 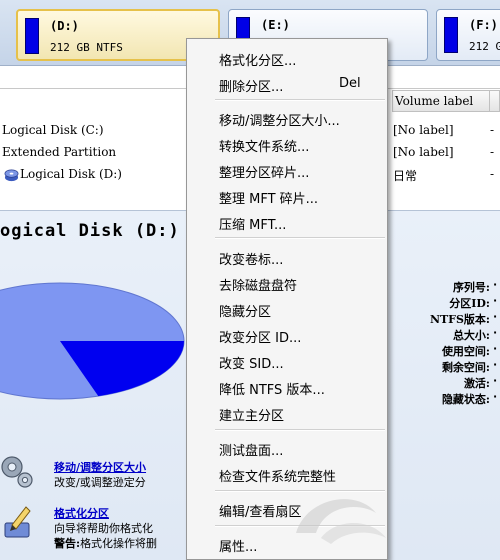 I want to click on gears-icon, so click(x=17, y=472).